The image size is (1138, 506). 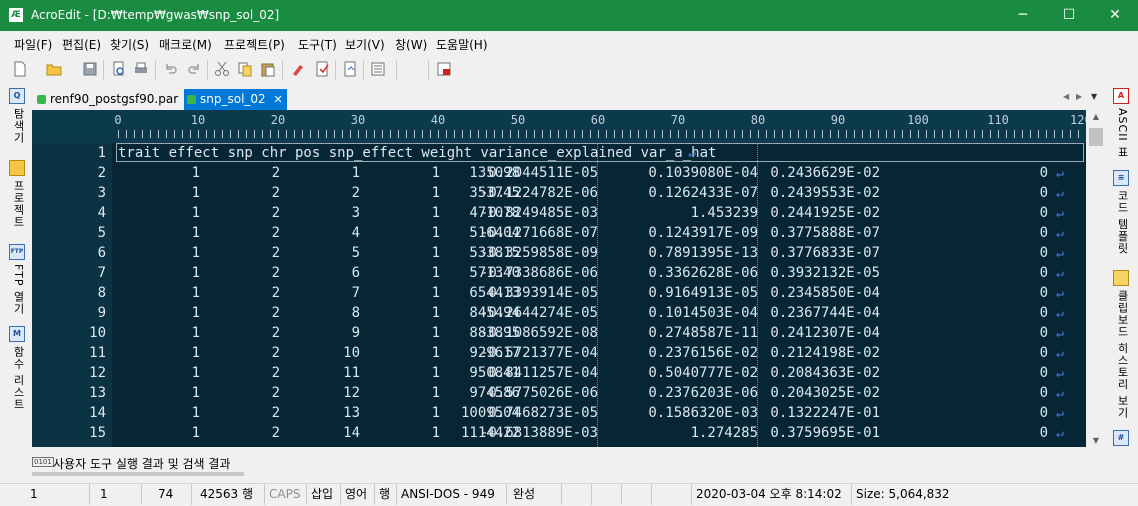 What do you see at coordinates (1079, 96) in the screenshot?
I see `tab-scroll-right-icon: ▶` at bounding box center [1079, 96].